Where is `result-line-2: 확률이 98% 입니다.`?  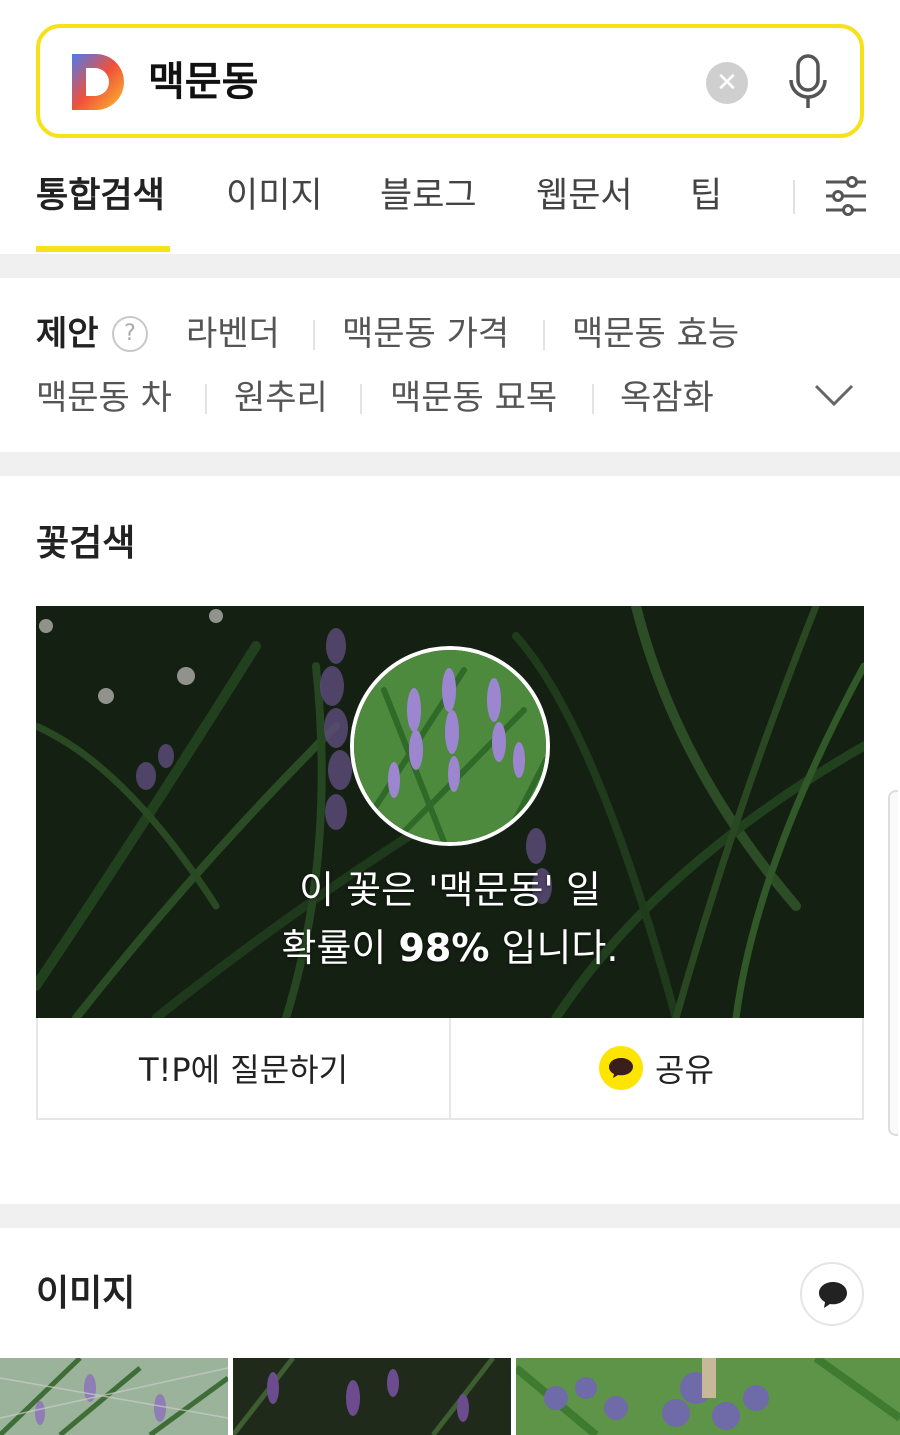
result-line-2: 확률이 98% 입니다. is located at coordinates (450, 948).